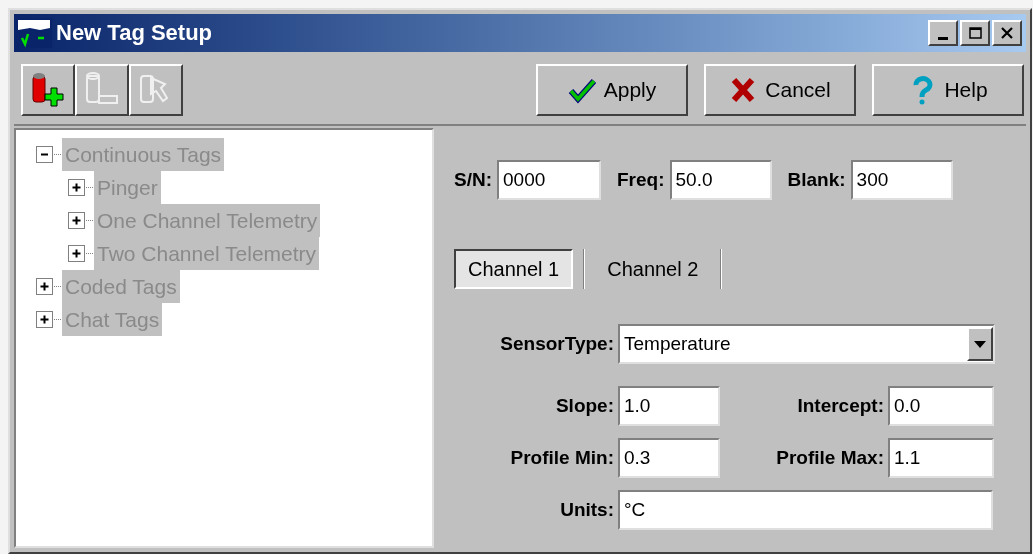 Image resolution: width=1033 pixels, height=554 pixels. What do you see at coordinates (943, 38) in the screenshot?
I see `minimize-icon` at bounding box center [943, 38].